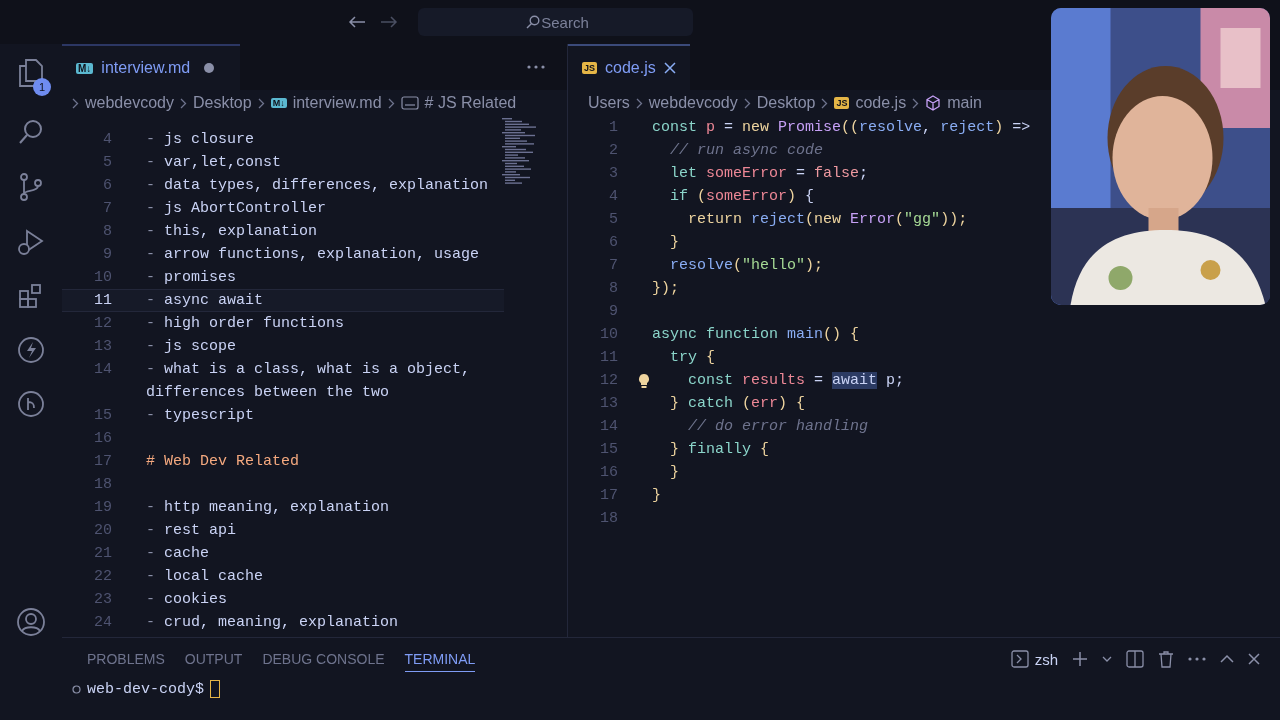 Image resolution: width=1280 pixels, height=720 pixels. What do you see at coordinates (103, 323) in the screenshot?
I see `line-number: 12` at bounding box center [103, 323].